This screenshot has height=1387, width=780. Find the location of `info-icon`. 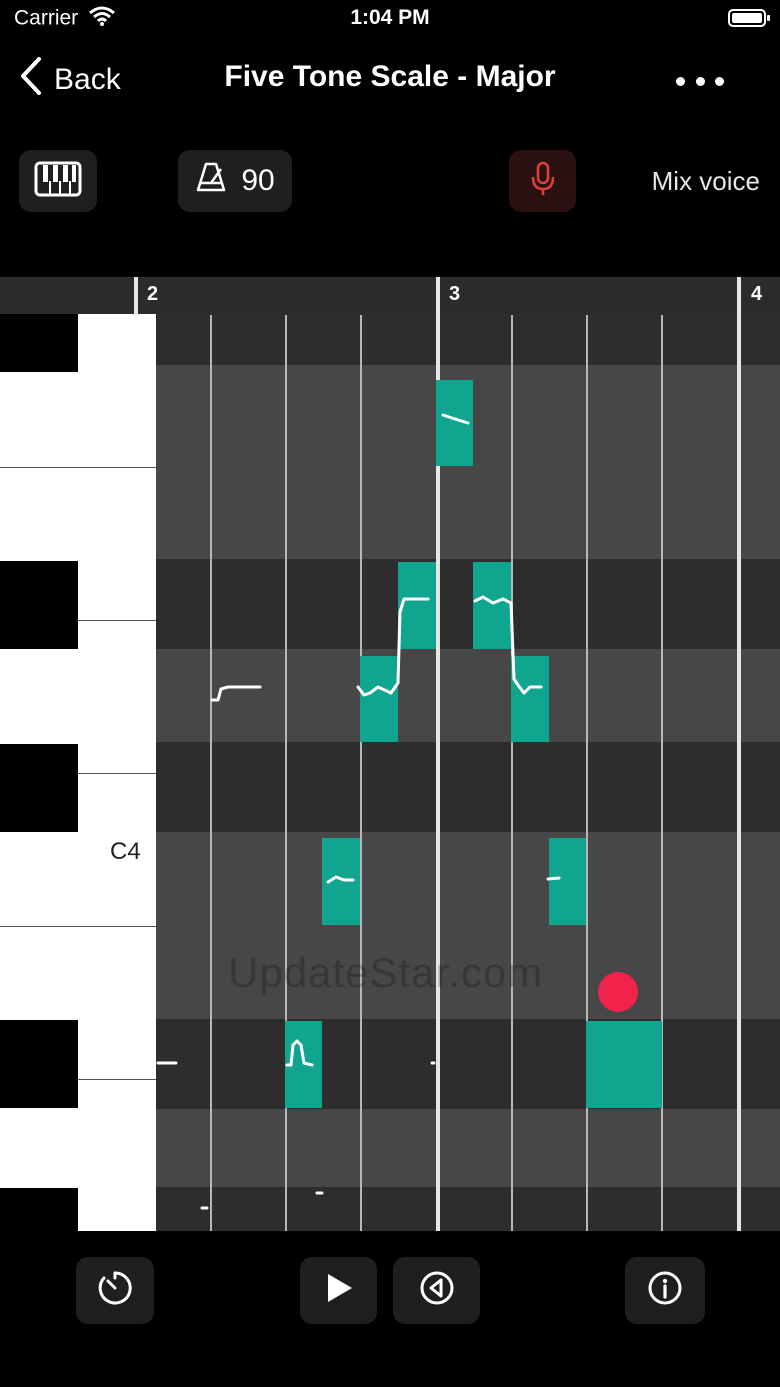

info-icon is located at coordinates (665, 1290).